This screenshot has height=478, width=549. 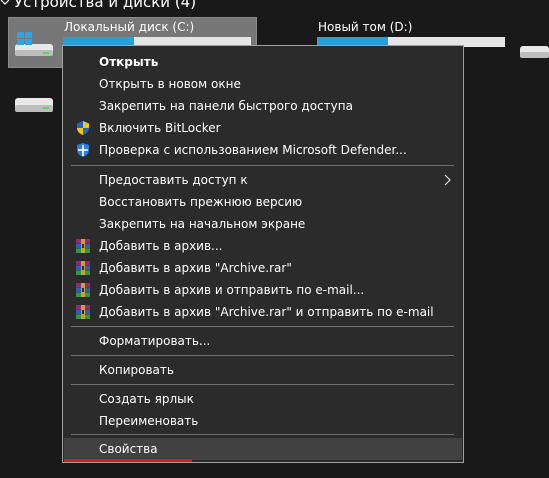 What do you see at coordinates (35, 47) in the screenshot?
I see `windows-drive-icon` at bounding box center [35, 47].